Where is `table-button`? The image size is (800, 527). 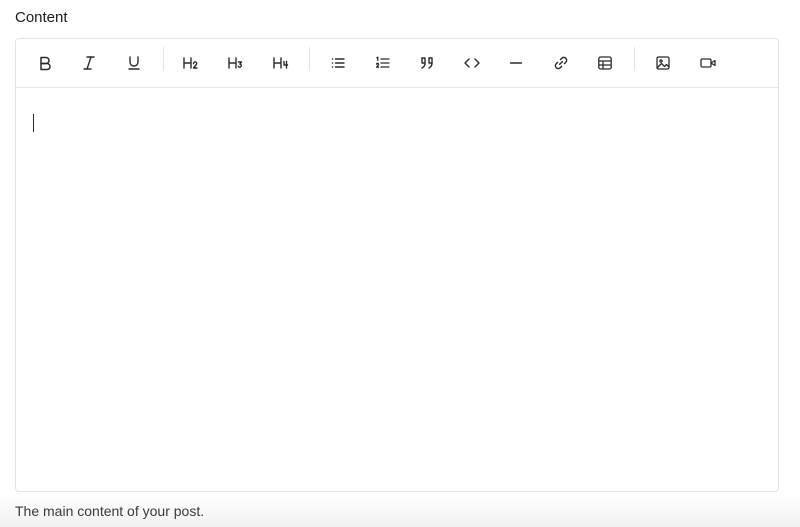
table-button is located at coordinates (605, 63).